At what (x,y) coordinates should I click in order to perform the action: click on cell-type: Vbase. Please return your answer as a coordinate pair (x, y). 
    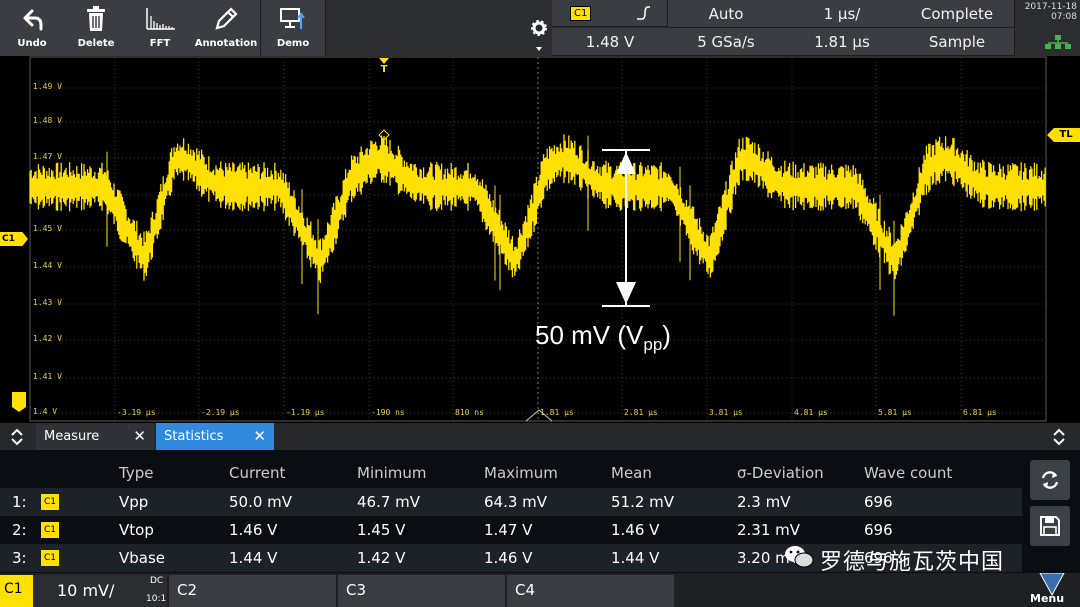
    Looking at the image, I should click on (142, 558).